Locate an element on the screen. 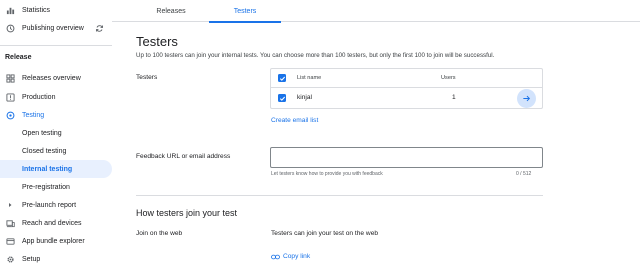 Image resolution: width=640 pixels, height=270 pixels. sidebar-item-label: App bundle explorer is located at coordinates (53, 241).